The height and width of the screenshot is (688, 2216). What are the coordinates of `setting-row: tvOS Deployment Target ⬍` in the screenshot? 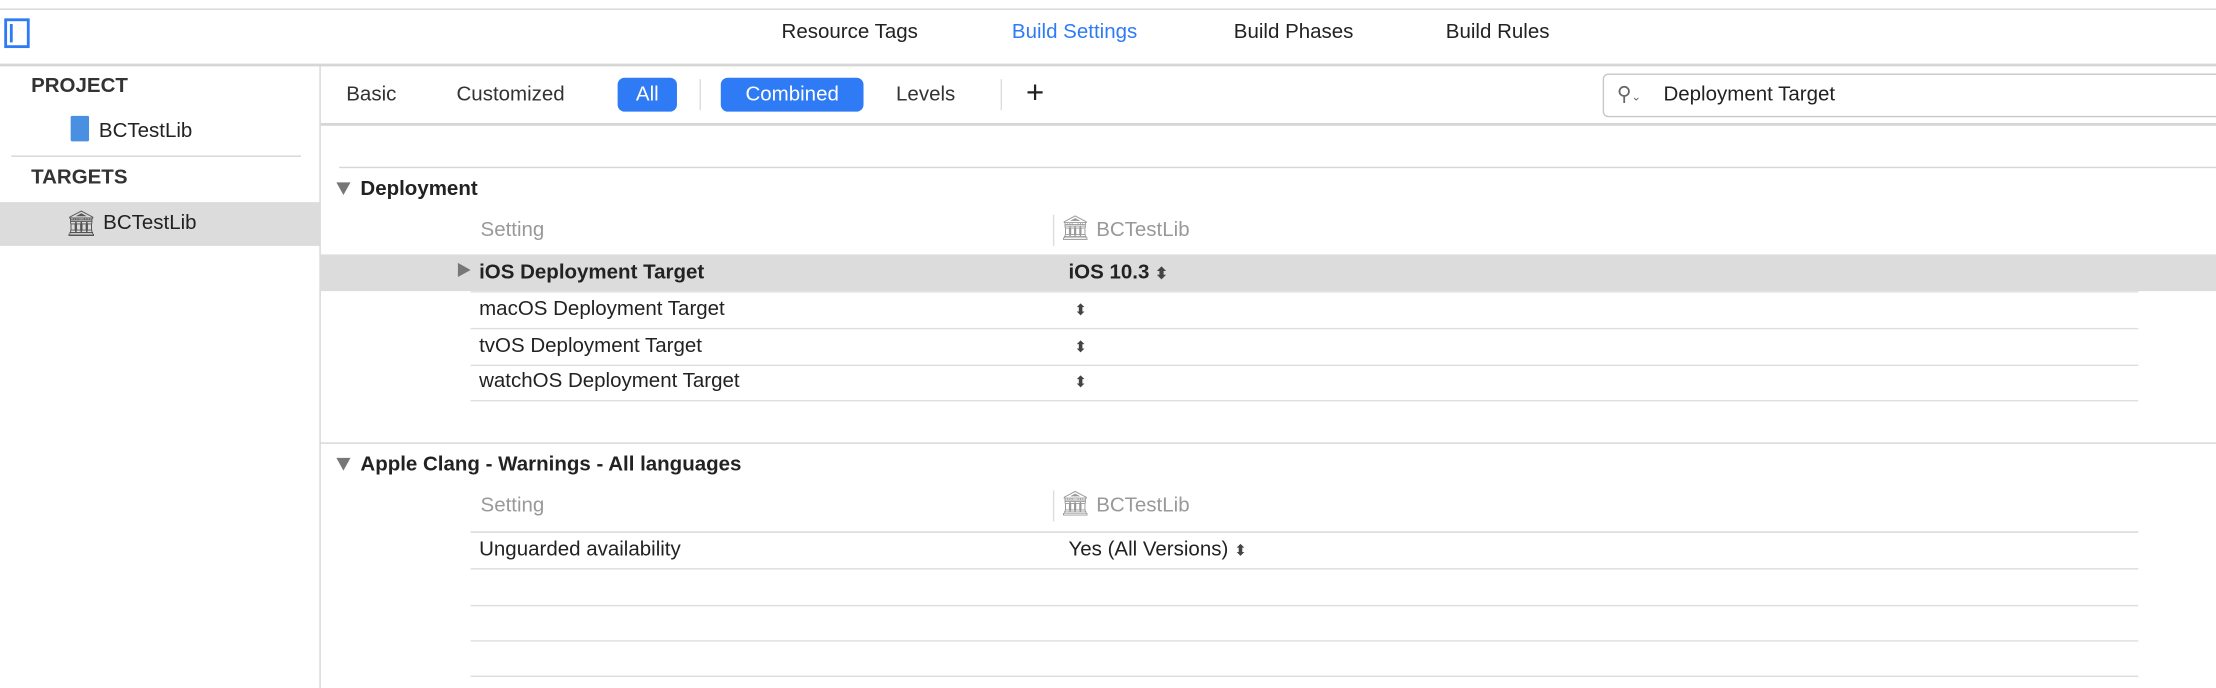 It's located at (1304, 348).